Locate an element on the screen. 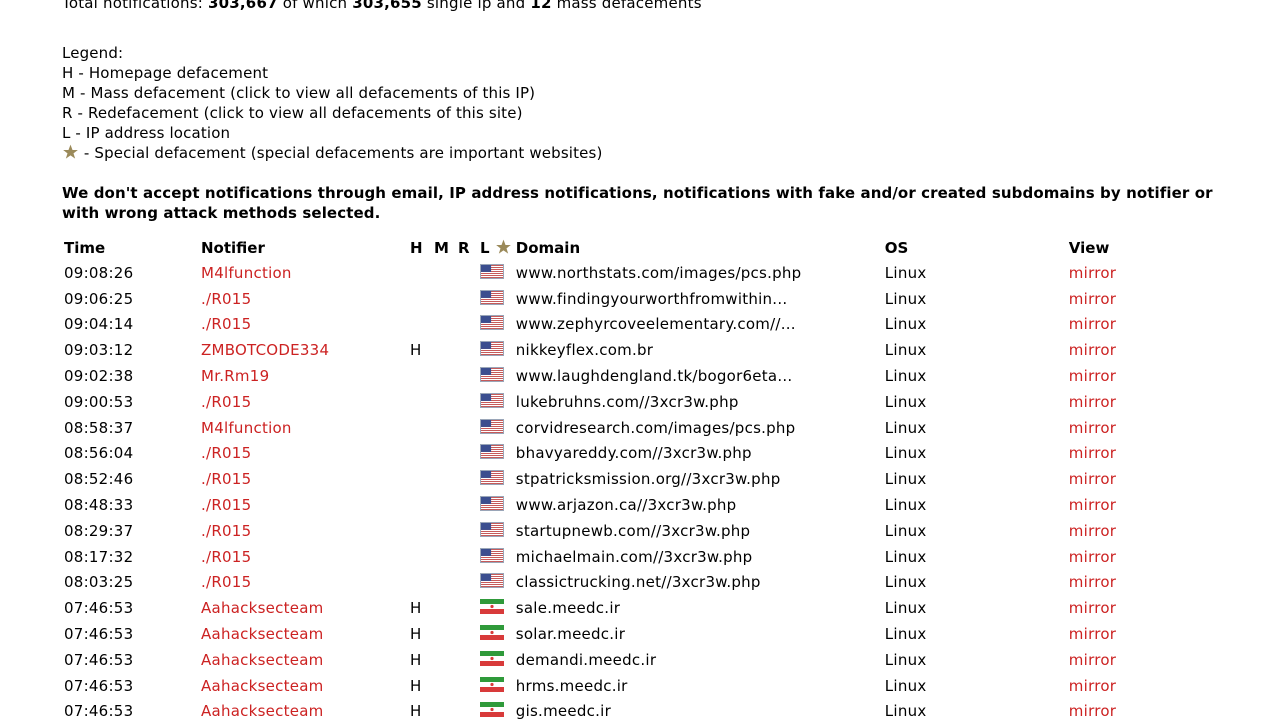 The width and height of the screenshot is (1280, 724). notifier-link: ZMBOTCODE334 is located at coordinates (265, 350).